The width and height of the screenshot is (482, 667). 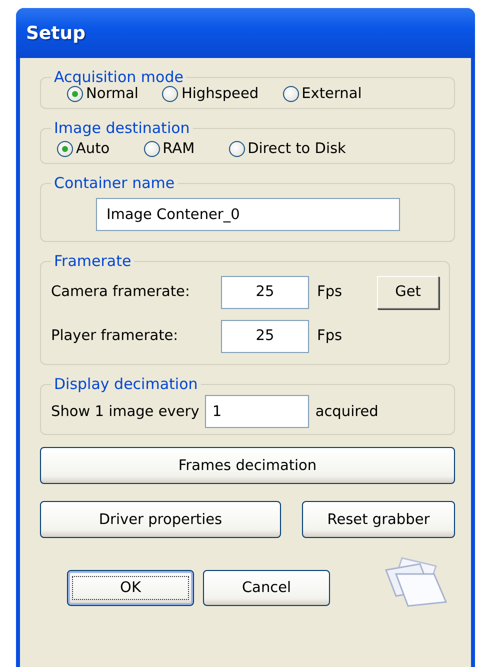 What do you see at coordinates (121, 292) in the screenshot?
I see `field-label: Camera framerate:` at bounding box center [121, 292].